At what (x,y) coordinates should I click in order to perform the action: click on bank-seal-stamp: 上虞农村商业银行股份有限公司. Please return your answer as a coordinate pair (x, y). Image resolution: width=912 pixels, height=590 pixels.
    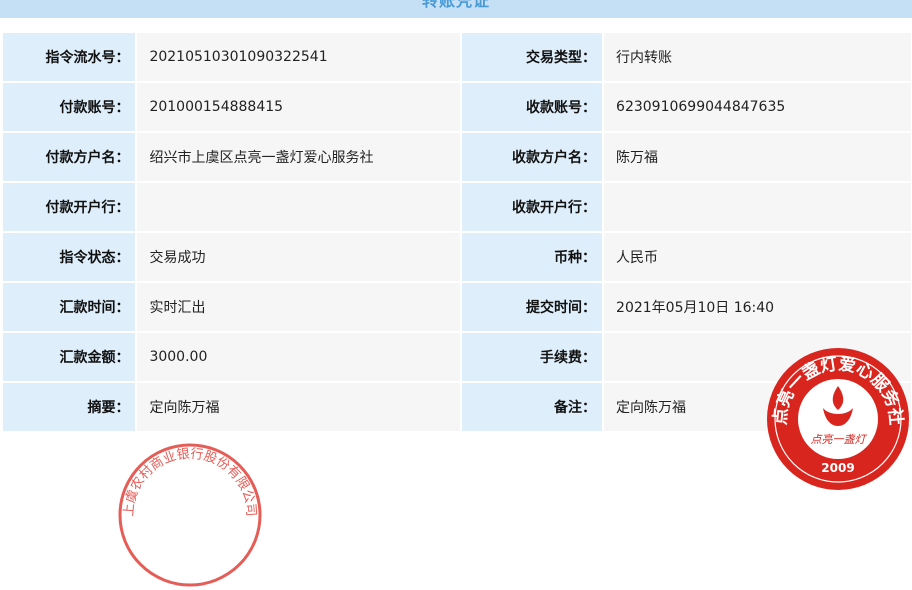
    Looking at the image, I should click on (190, 515).